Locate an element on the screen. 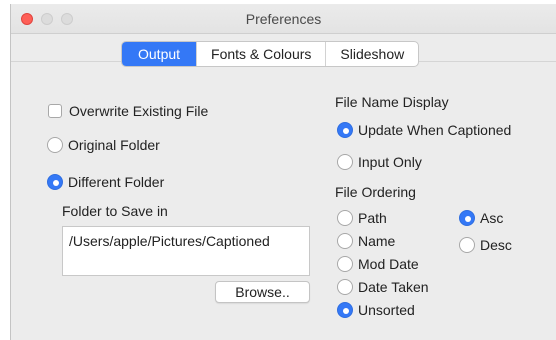 This screenshot has height=340, width=556. order-path-label: Path is located at coordinates (372, 218).